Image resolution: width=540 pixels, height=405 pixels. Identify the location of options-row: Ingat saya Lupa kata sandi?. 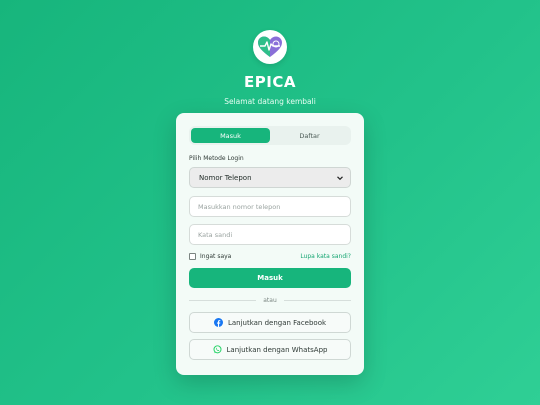
(270, 256).